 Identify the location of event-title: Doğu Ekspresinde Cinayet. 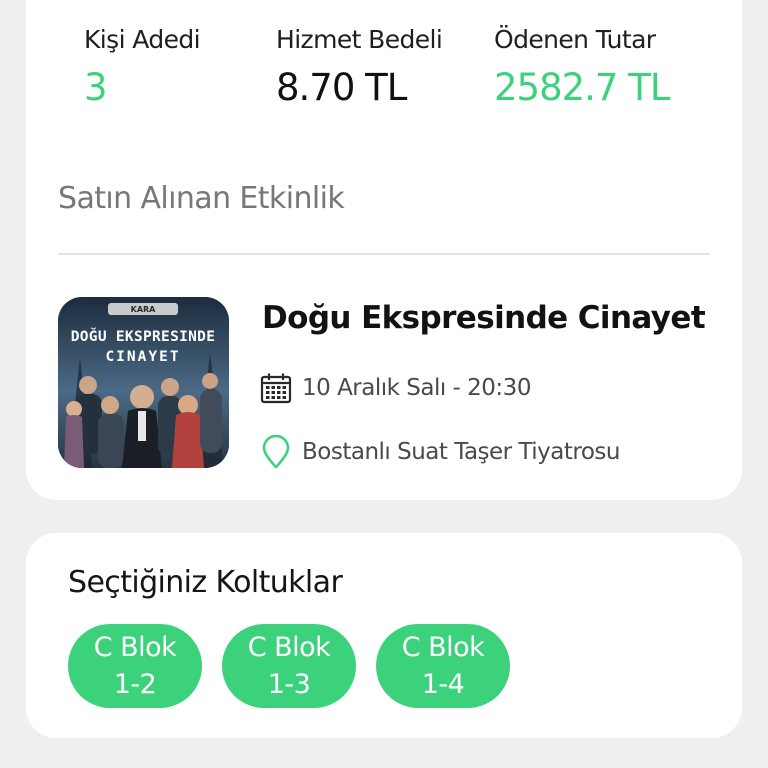
(484, 318).